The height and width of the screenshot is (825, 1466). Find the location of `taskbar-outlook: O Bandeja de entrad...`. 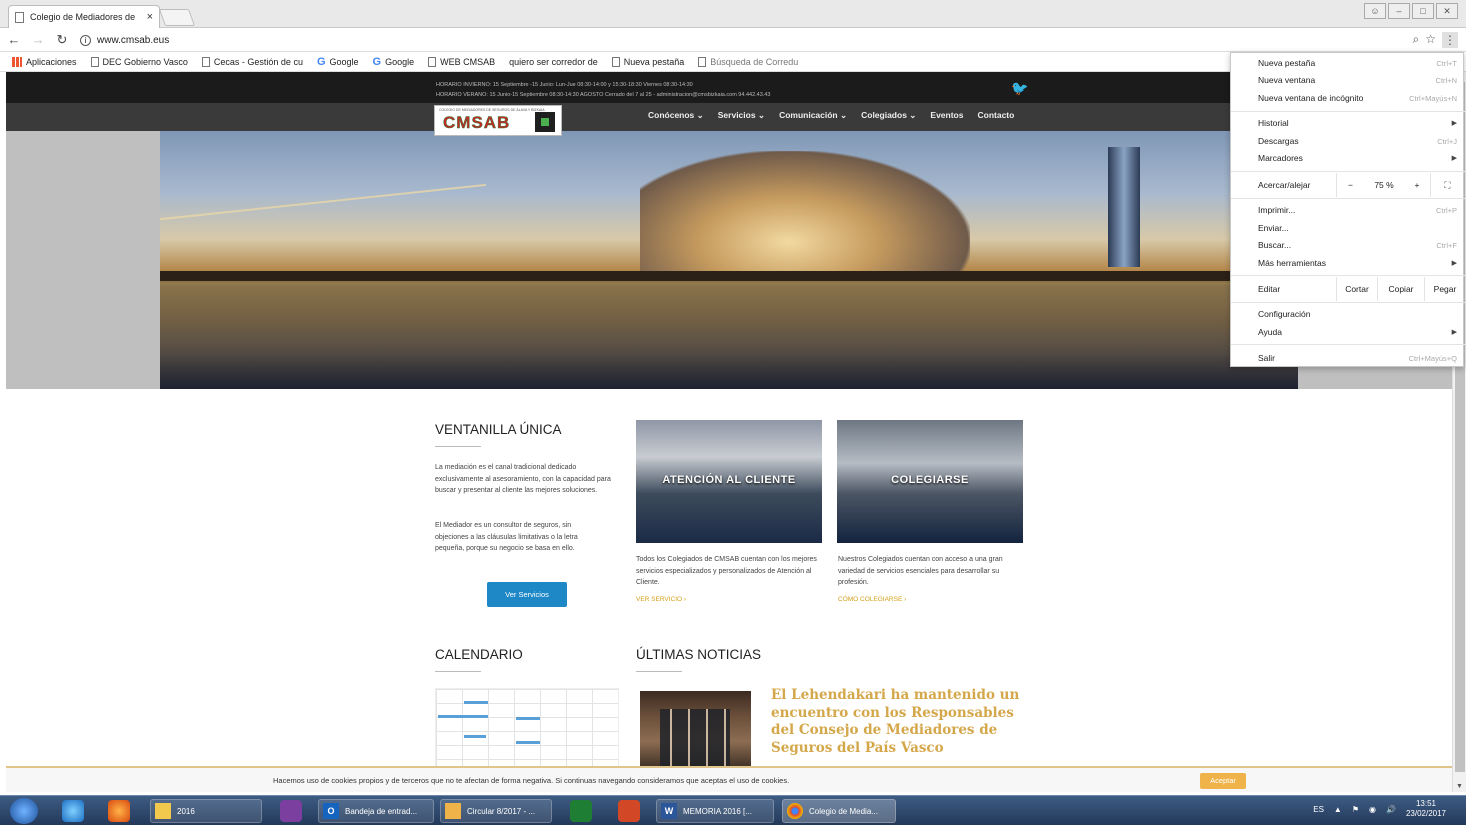

taskbar-outlook: O Bandeja de entrad... is located at coordinates (376, 811).